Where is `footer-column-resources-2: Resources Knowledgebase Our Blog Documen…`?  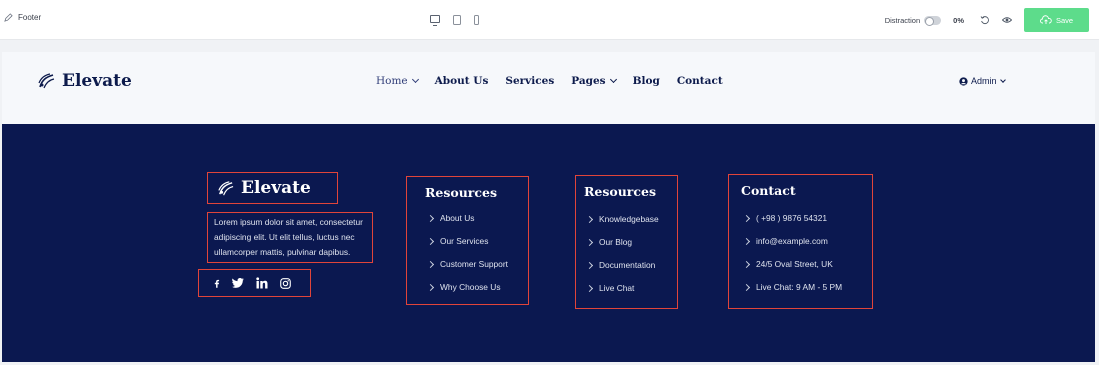
footer-column-resources-2: Resources Knowledgebase Our Blog Documen… is located at coordinates (626, 242).